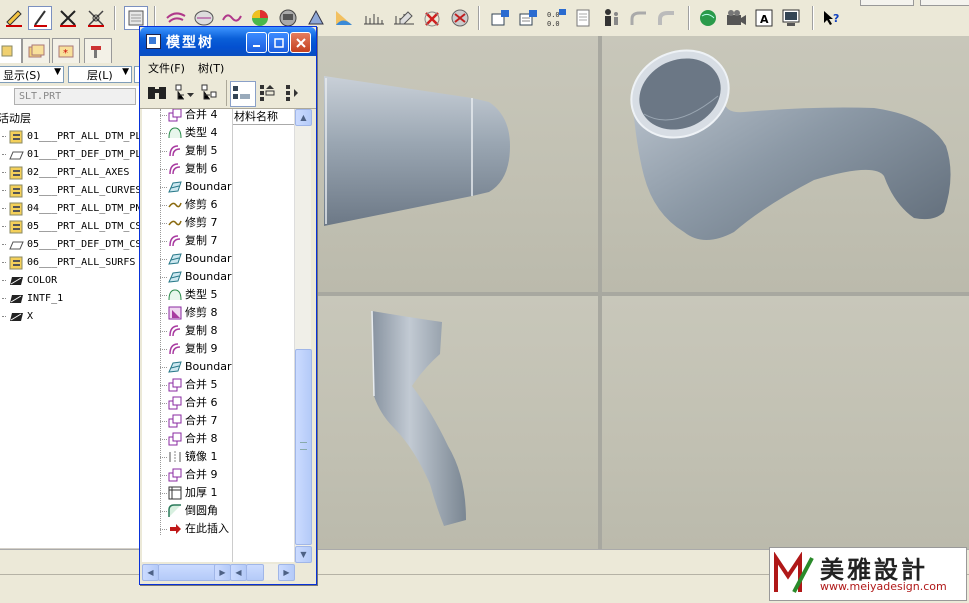 This screenshot has height=603, width=969. Describe the element at coordinates (11, 50) in the screenshot. I see `model-tree-tab` at that location.